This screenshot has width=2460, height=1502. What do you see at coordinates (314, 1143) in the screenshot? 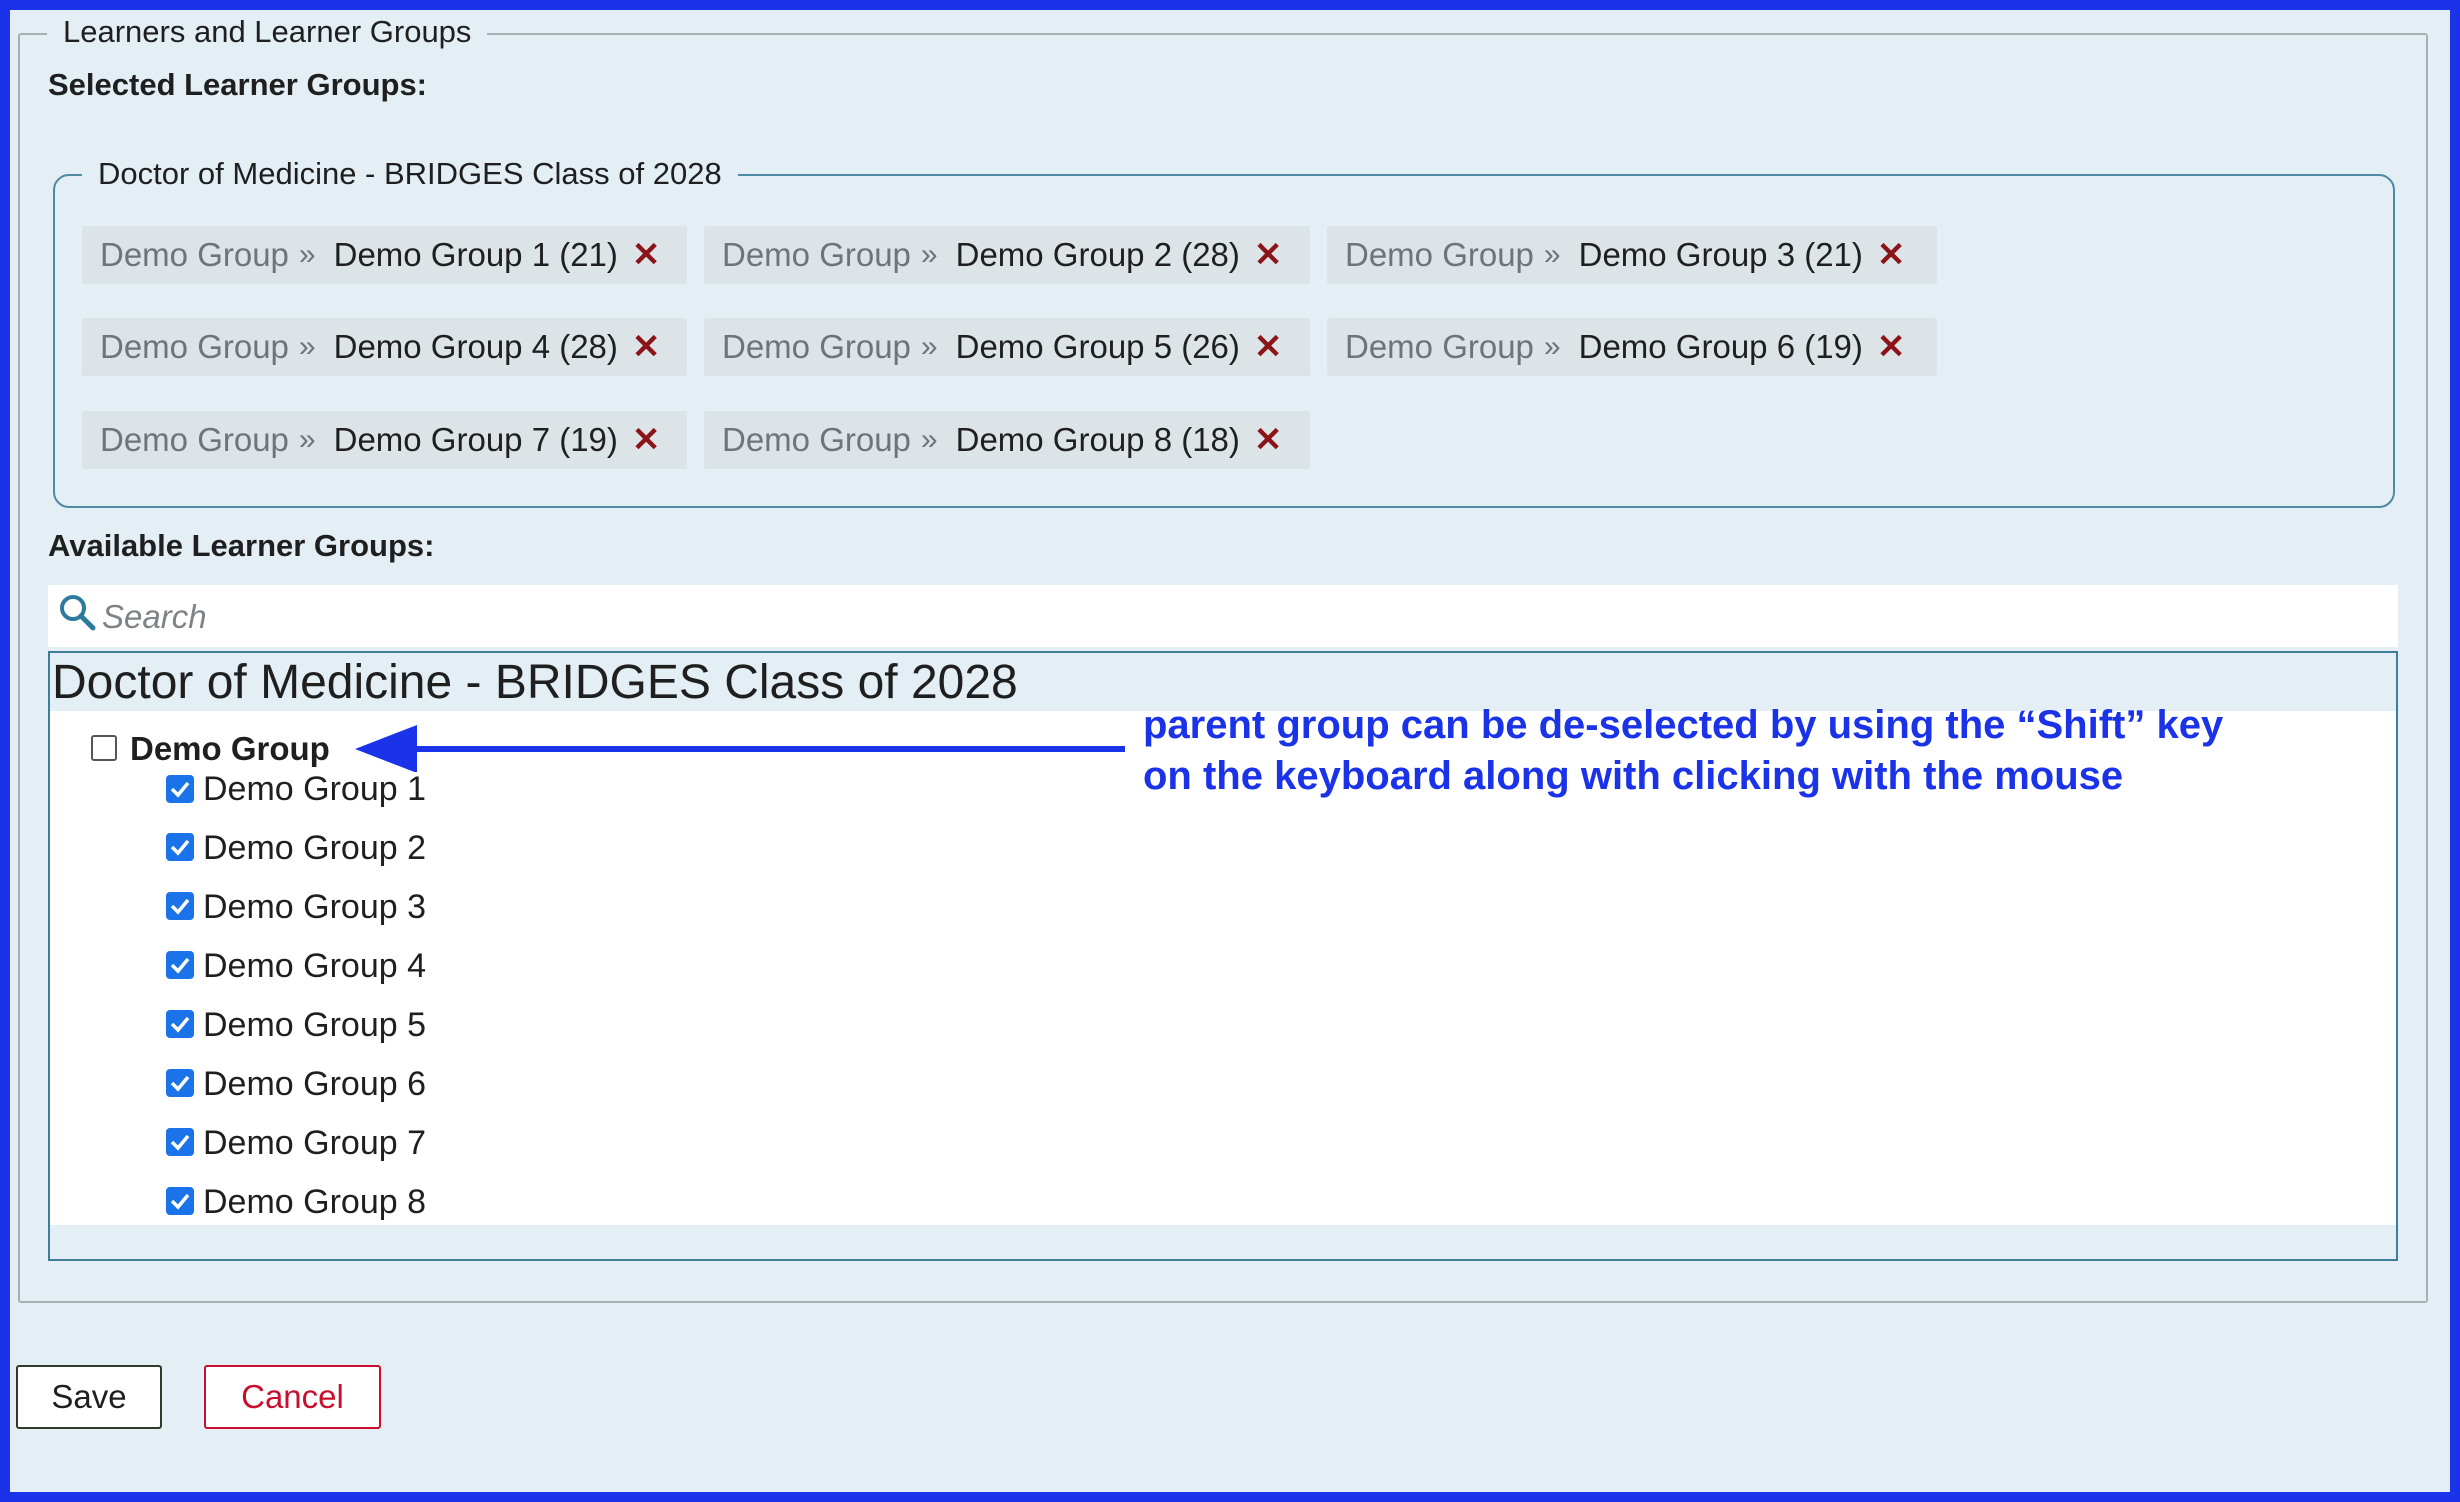
I see `child-group-label: Demo Group 7` at bounding box center [314, 1143].